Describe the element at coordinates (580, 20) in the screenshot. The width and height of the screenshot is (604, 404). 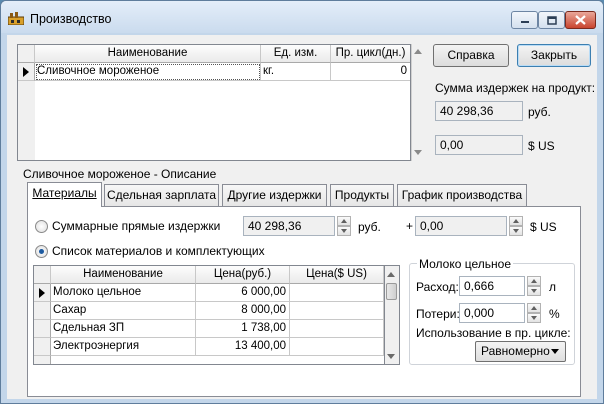
I see `close-window-button` at that location.